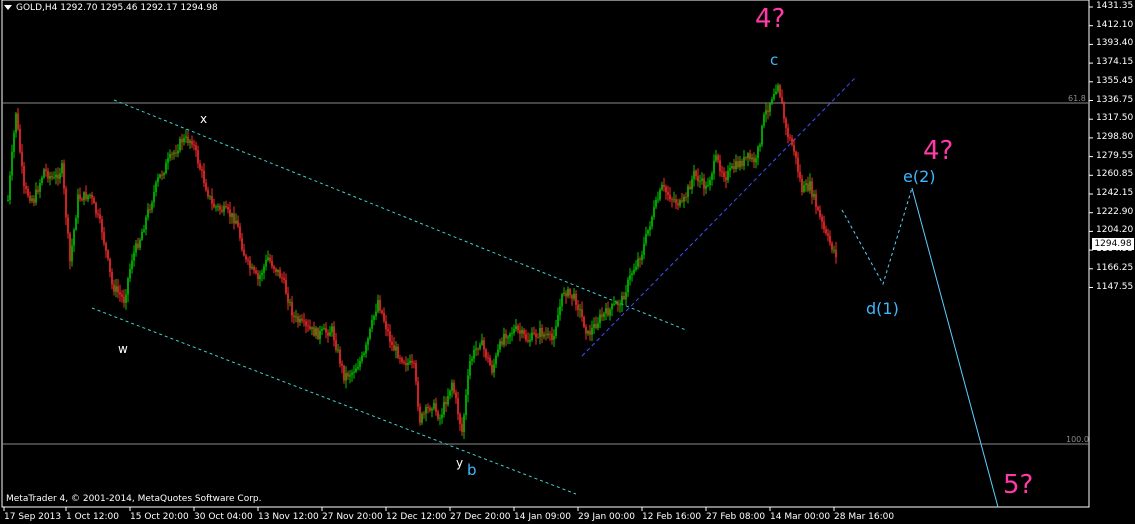  What do you see at coordinates (1115, 267) in the screenshot?
I see `price-axis-label: 1166.25` at bounding box center [1115, 267].